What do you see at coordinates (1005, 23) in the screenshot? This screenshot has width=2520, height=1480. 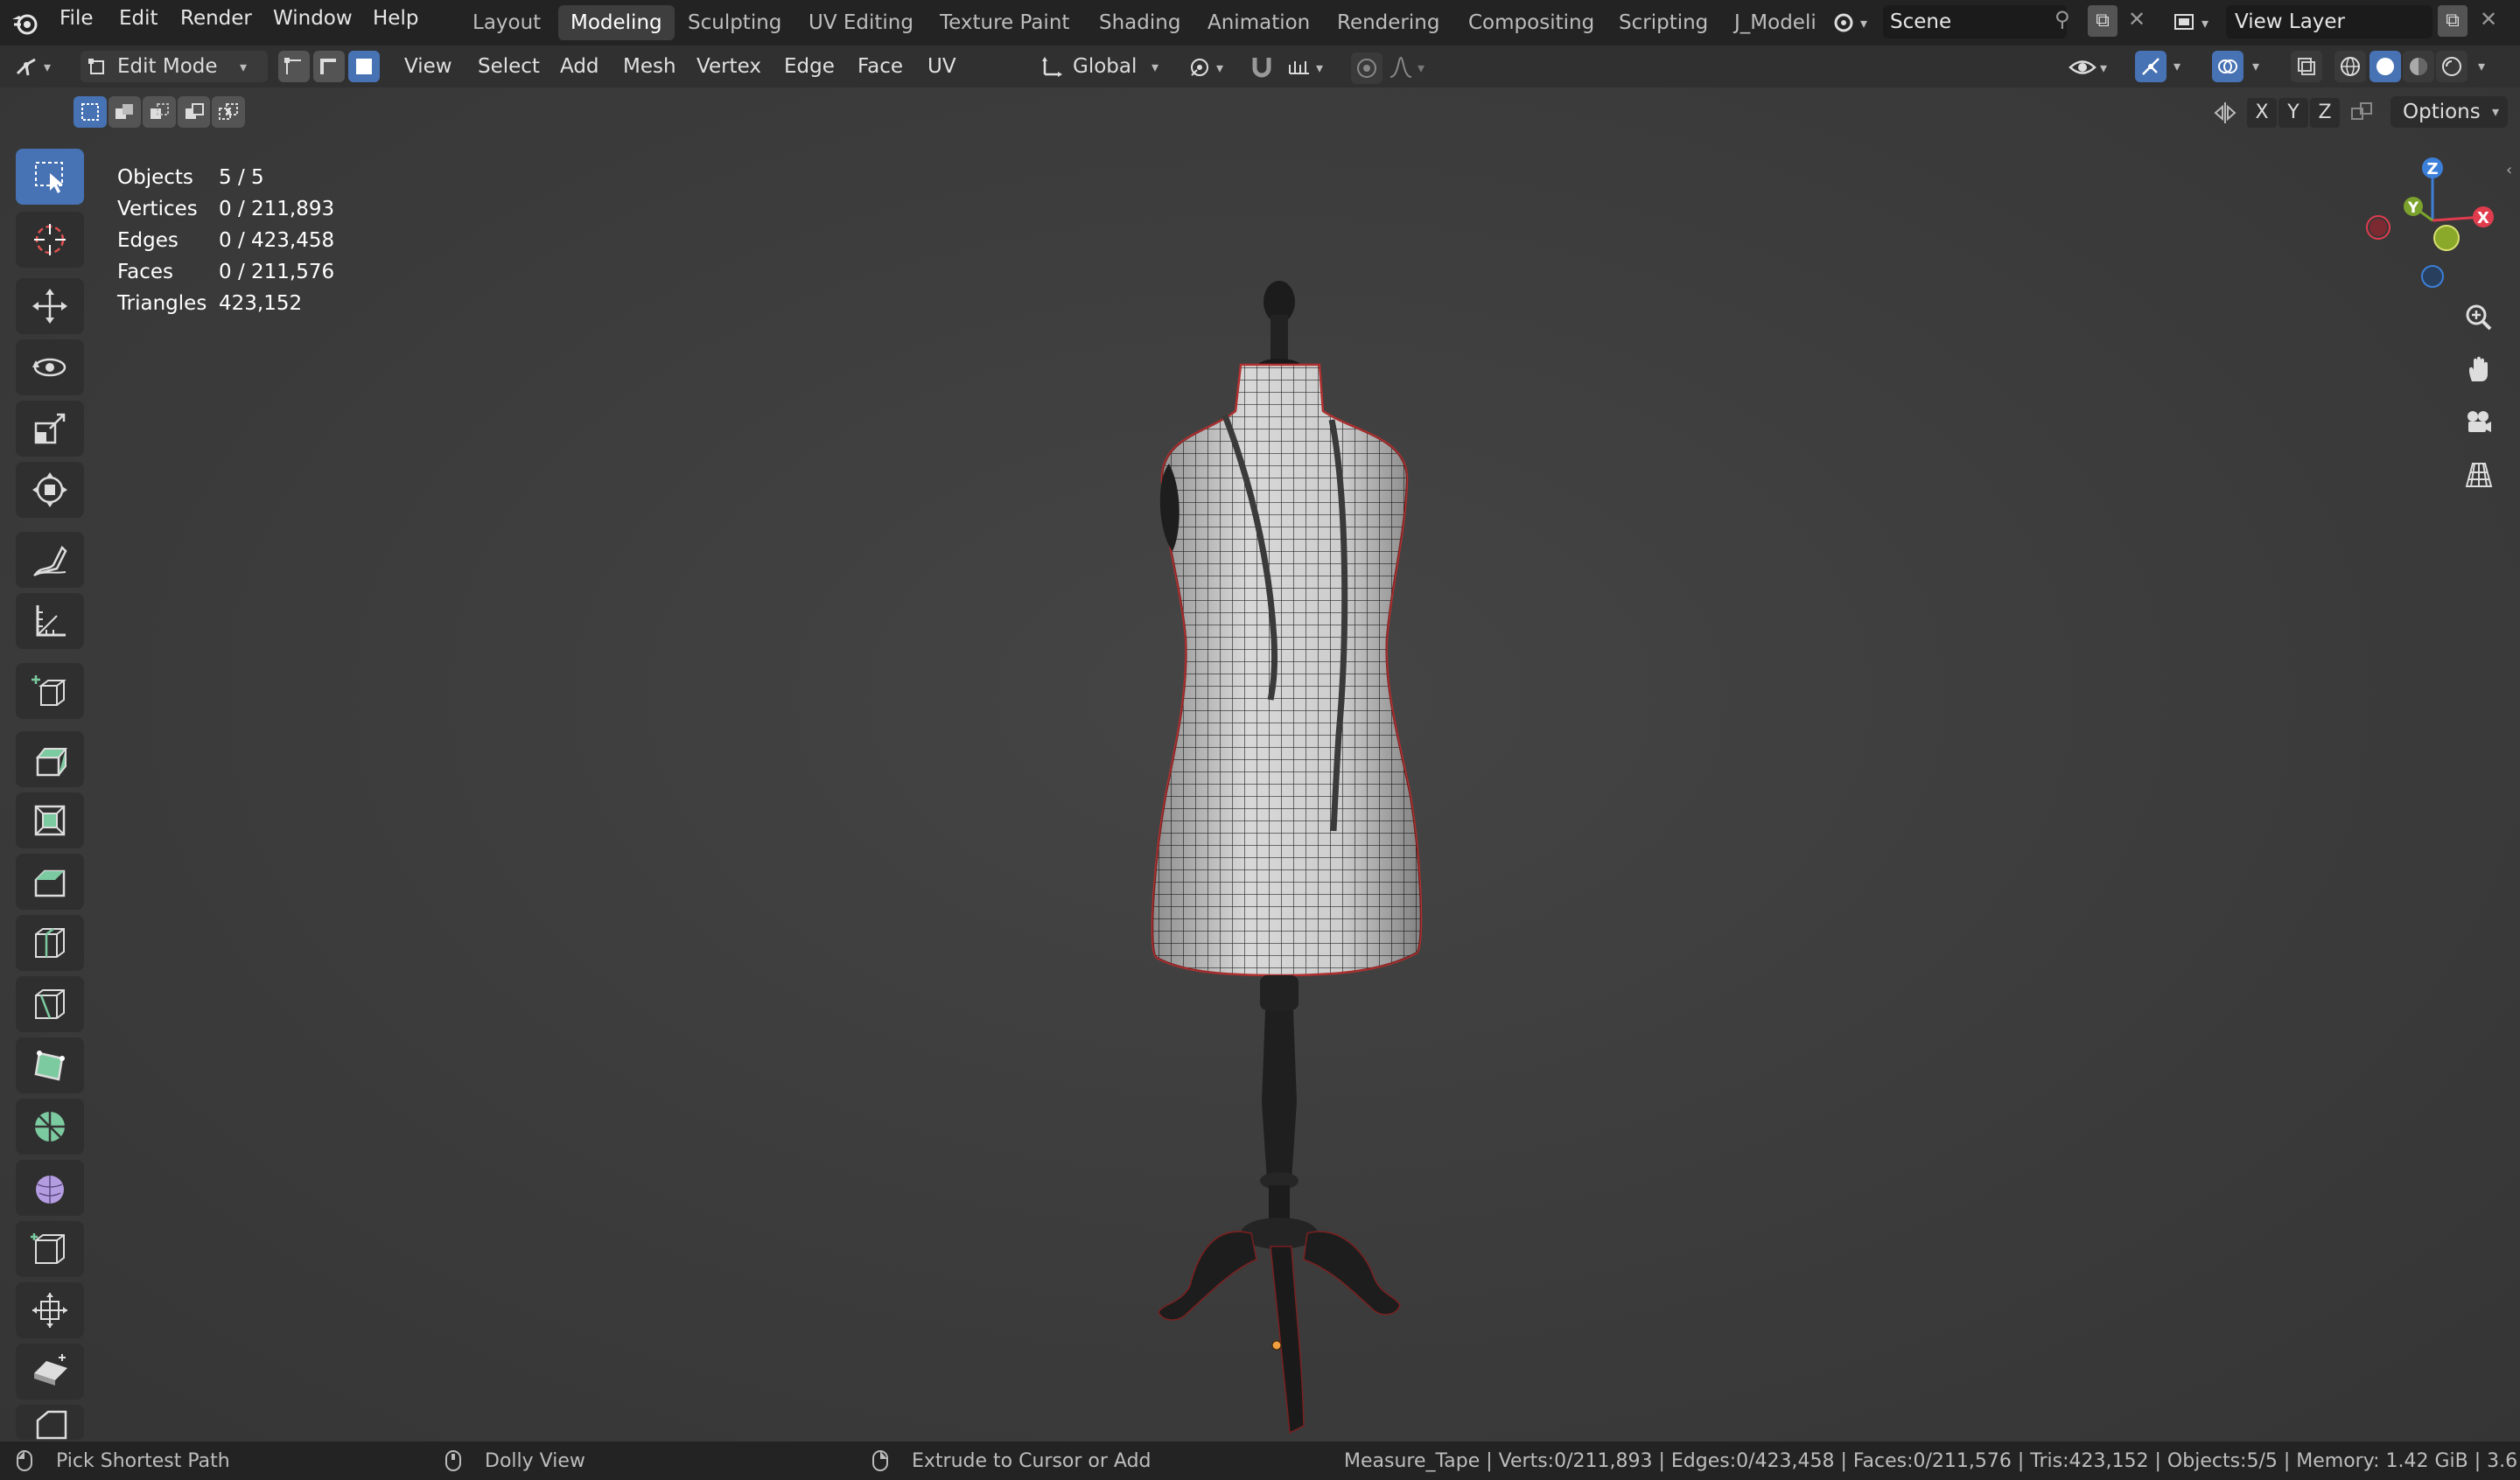 I see `tab-texture-paint: Texture Paint` at bounding box center [1005, 23].